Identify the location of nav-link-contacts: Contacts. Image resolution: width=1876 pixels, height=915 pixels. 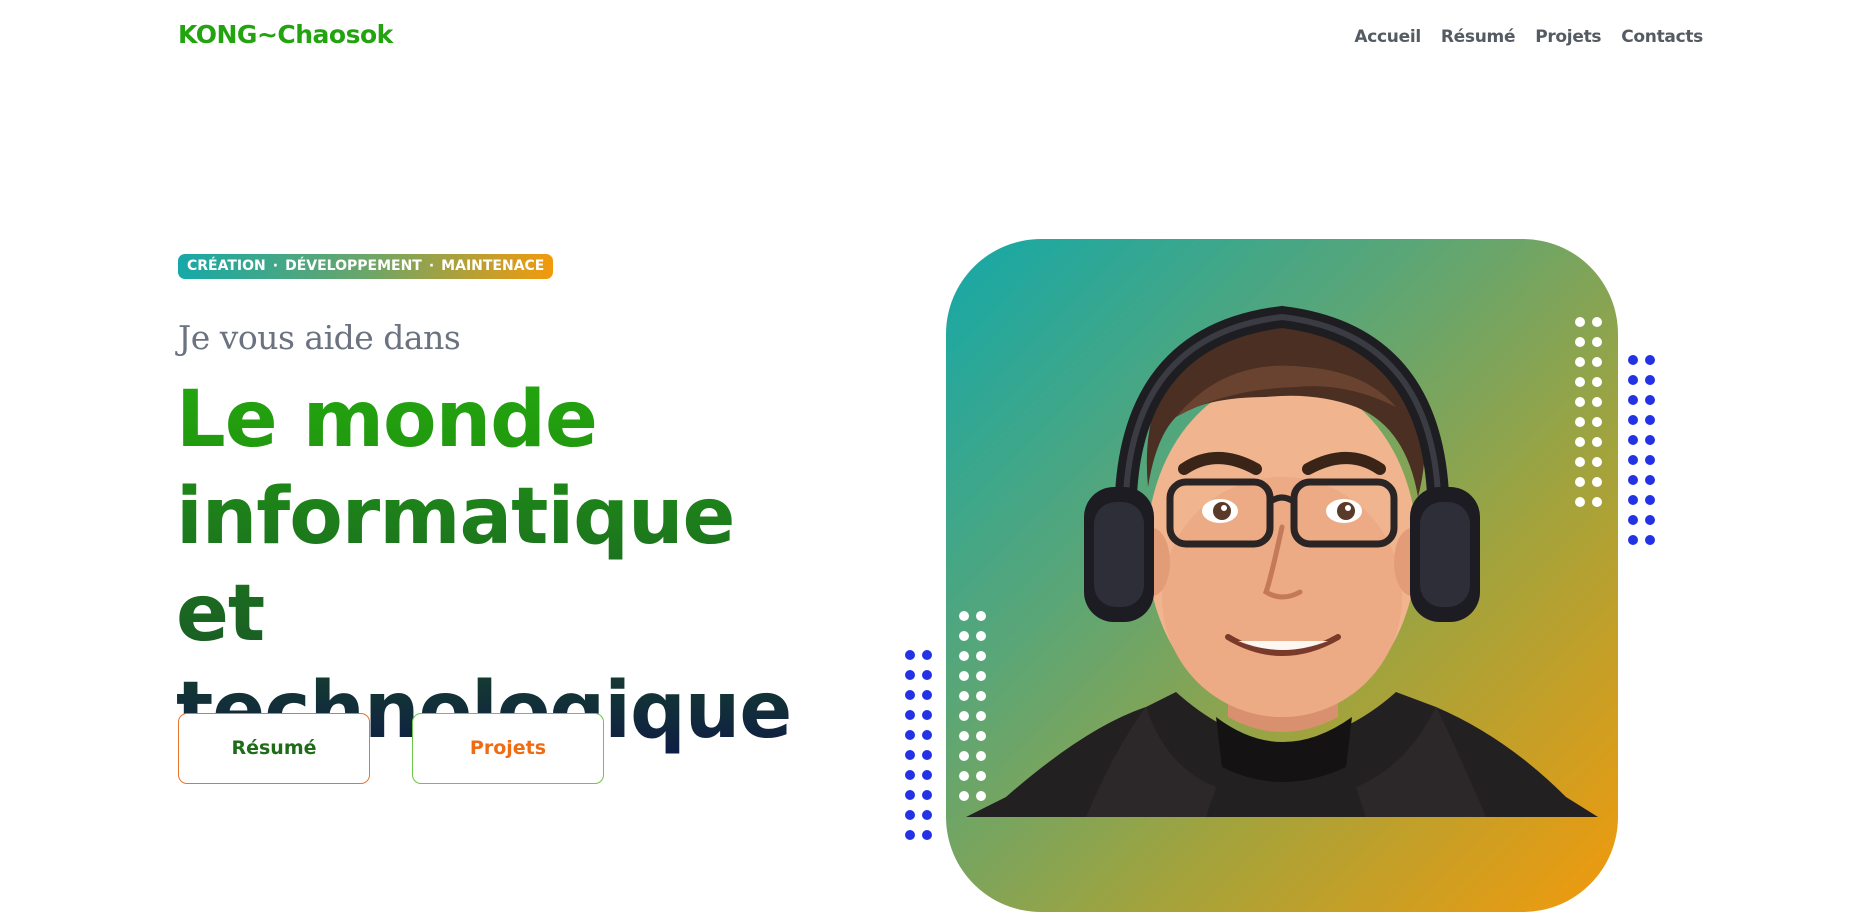
(1662, 37).